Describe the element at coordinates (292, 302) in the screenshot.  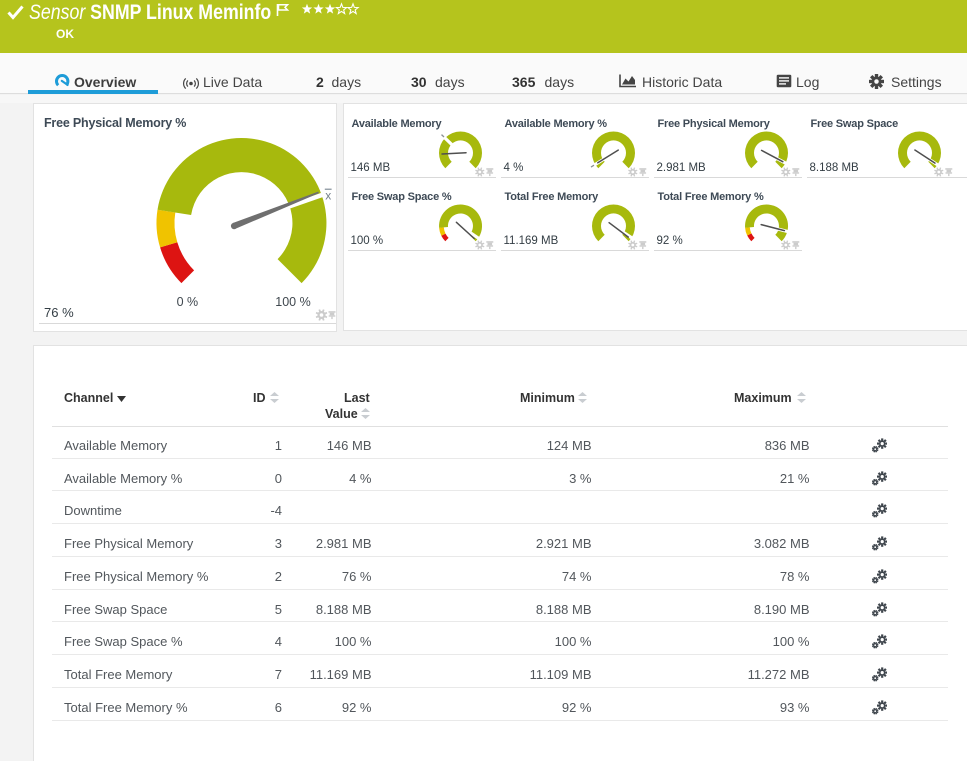
I see `svg-text: 100 %` at that location.